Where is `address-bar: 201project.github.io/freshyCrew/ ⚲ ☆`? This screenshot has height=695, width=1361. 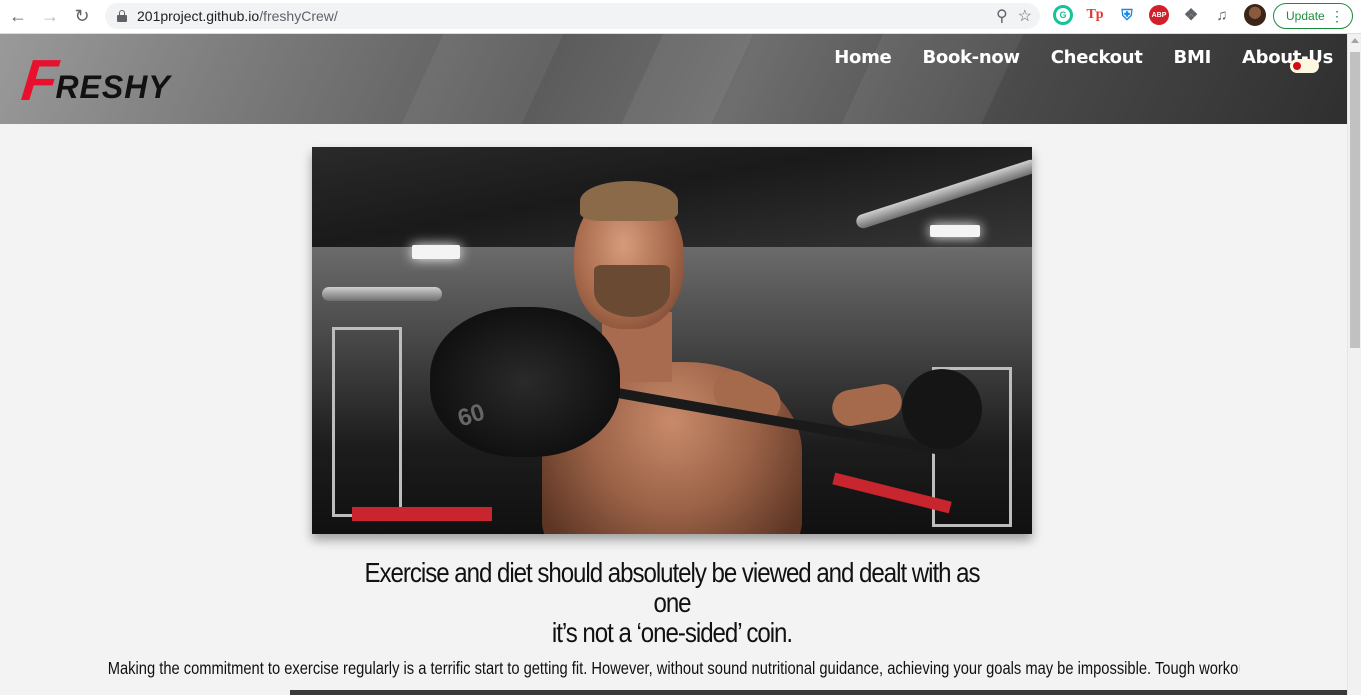
address-bar: 201project.github.io/freshyCrew/ ⚲ ☆ is located at coordinates (572, 16).